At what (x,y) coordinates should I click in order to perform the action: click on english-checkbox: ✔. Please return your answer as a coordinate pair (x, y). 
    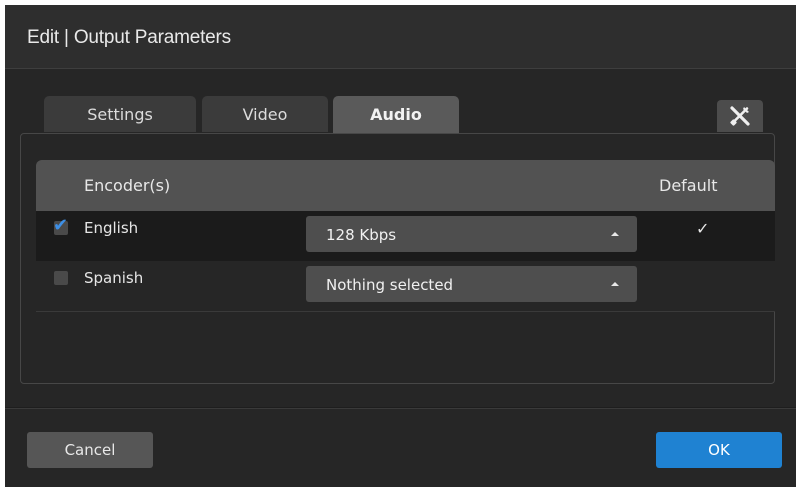
    Looking at the image, I should click on (60, 226).